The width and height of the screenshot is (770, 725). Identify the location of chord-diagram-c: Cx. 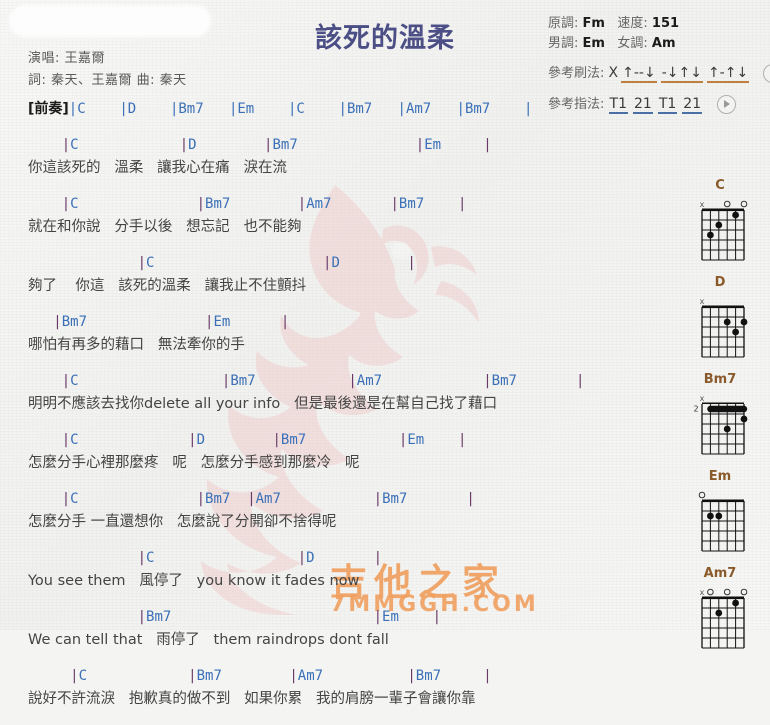
(720, 223).